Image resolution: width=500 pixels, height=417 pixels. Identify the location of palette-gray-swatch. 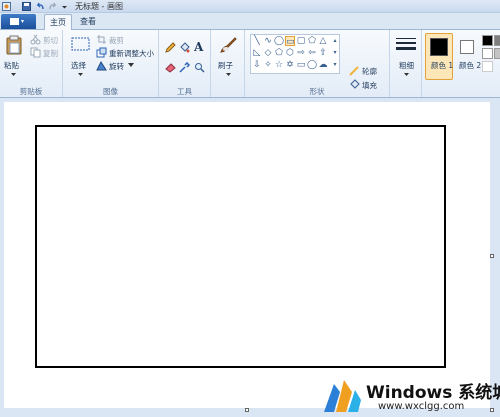
(497, 40).